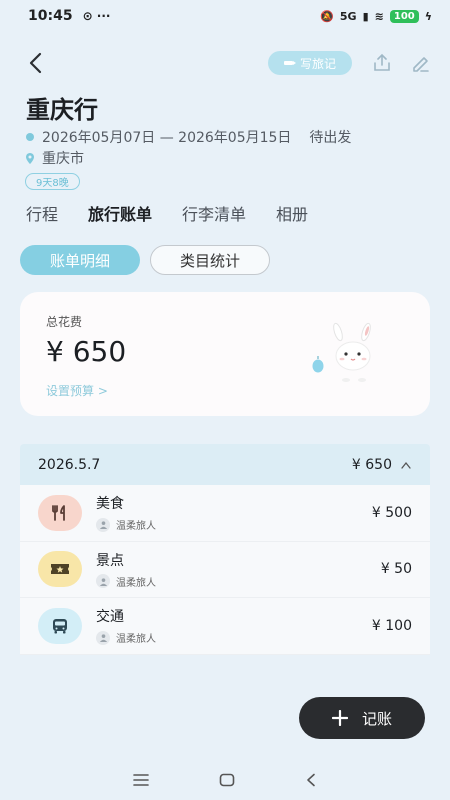  Describe the element at coordinates (60, 625) in the screenshot. I see `bus-icon` at that location.